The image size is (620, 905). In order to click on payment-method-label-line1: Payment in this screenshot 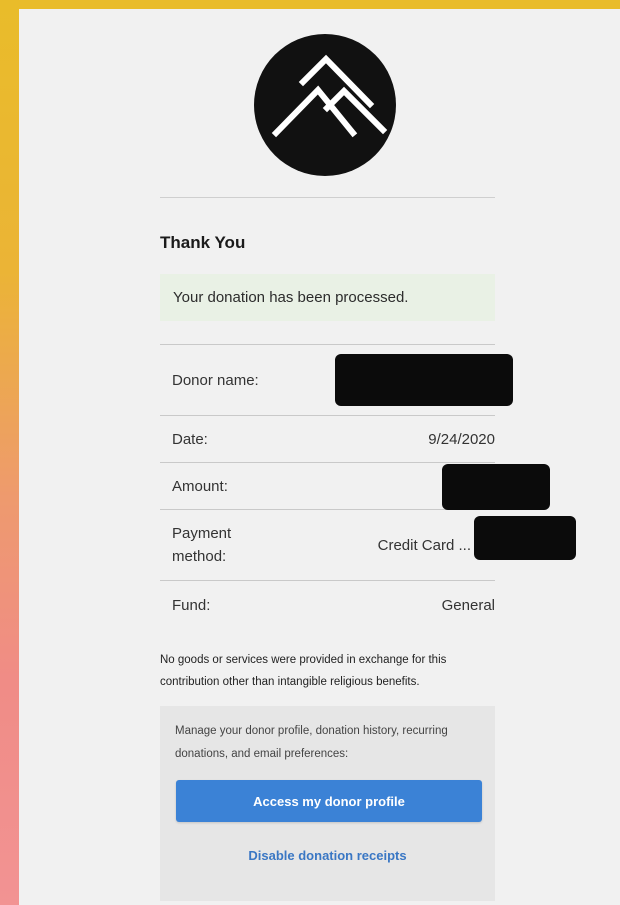, I will do `click(202, 533)`.